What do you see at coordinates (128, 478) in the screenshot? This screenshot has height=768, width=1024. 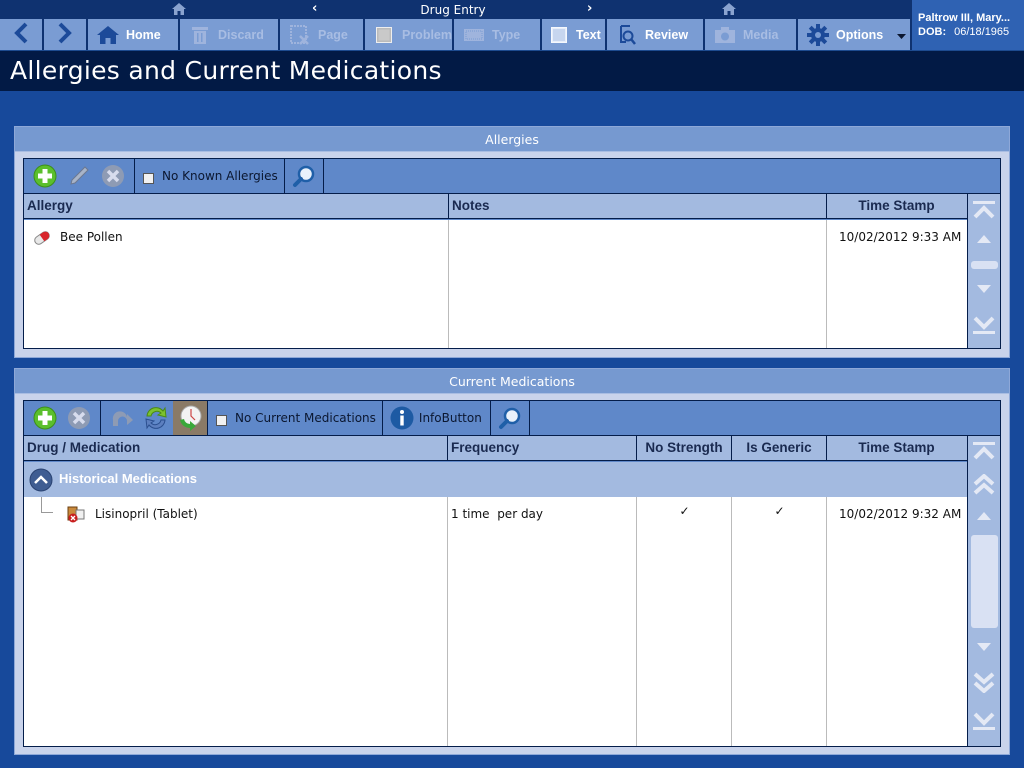 I see `group-label: Historical Medications` at bounding box center [128, 478].